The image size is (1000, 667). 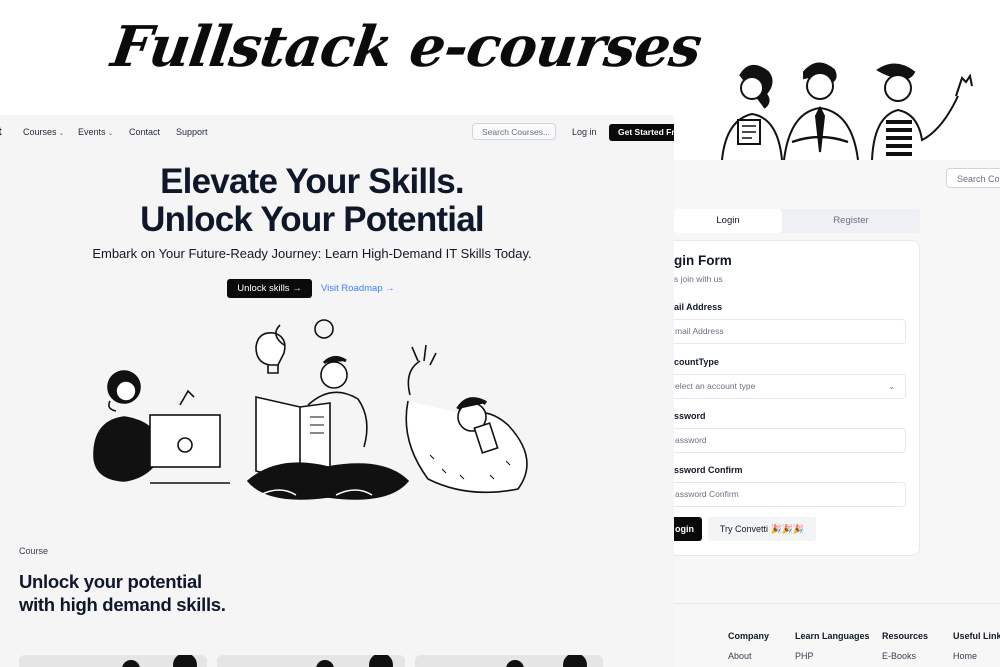 What do you see at coordinates (715, 386) in the screenshot?
I see `account-type-value: elect an account type` at bounding box center [715, 386].